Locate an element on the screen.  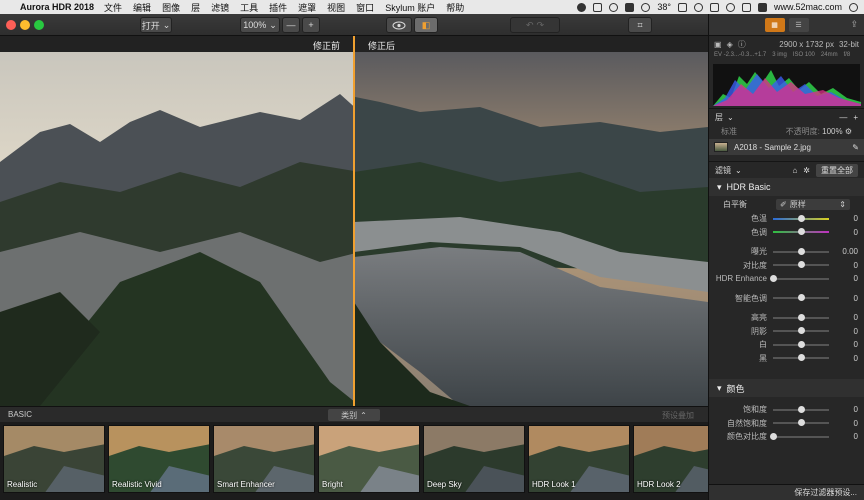
menu-app-name: Aurora HDR 2018 is located at coordinates (57, 7).